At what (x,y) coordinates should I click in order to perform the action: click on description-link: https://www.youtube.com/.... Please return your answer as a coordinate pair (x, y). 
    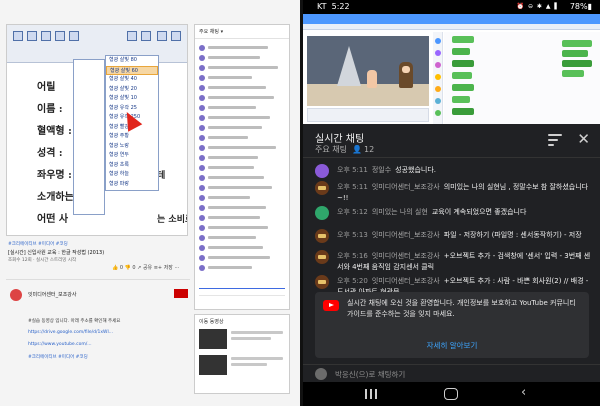
    Looking at the image, I should click on (60, 344).